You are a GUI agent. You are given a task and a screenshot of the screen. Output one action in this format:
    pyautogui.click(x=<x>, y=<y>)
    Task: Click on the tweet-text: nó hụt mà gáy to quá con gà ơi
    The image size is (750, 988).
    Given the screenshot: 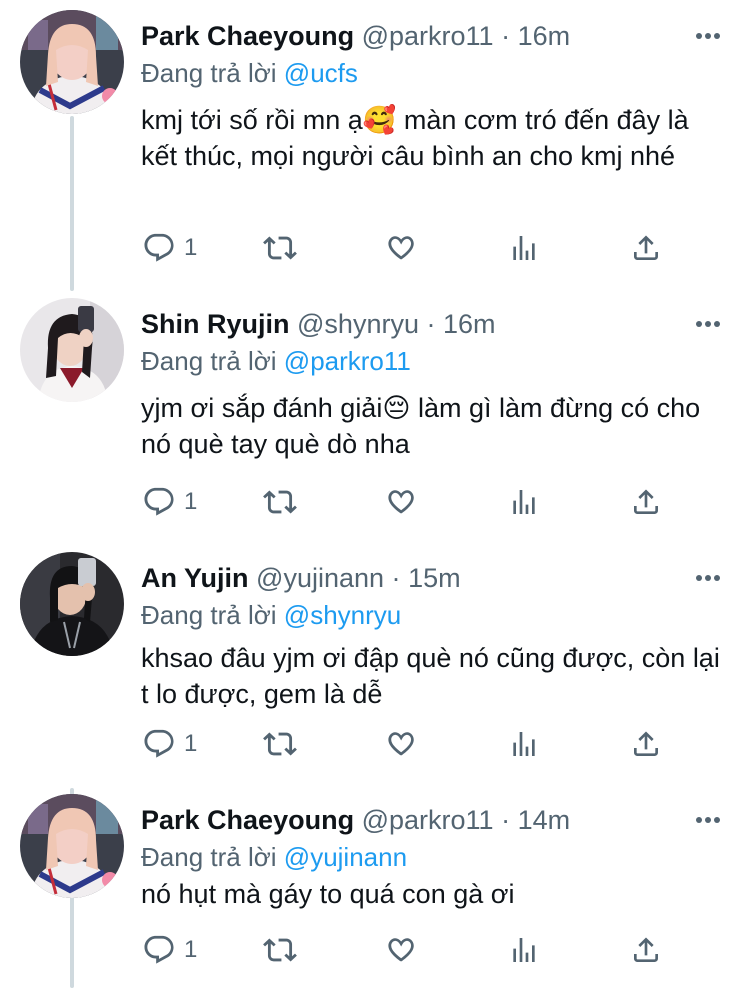 What is the action you would take?
    pyautogui.click(x=328, y=894)
    